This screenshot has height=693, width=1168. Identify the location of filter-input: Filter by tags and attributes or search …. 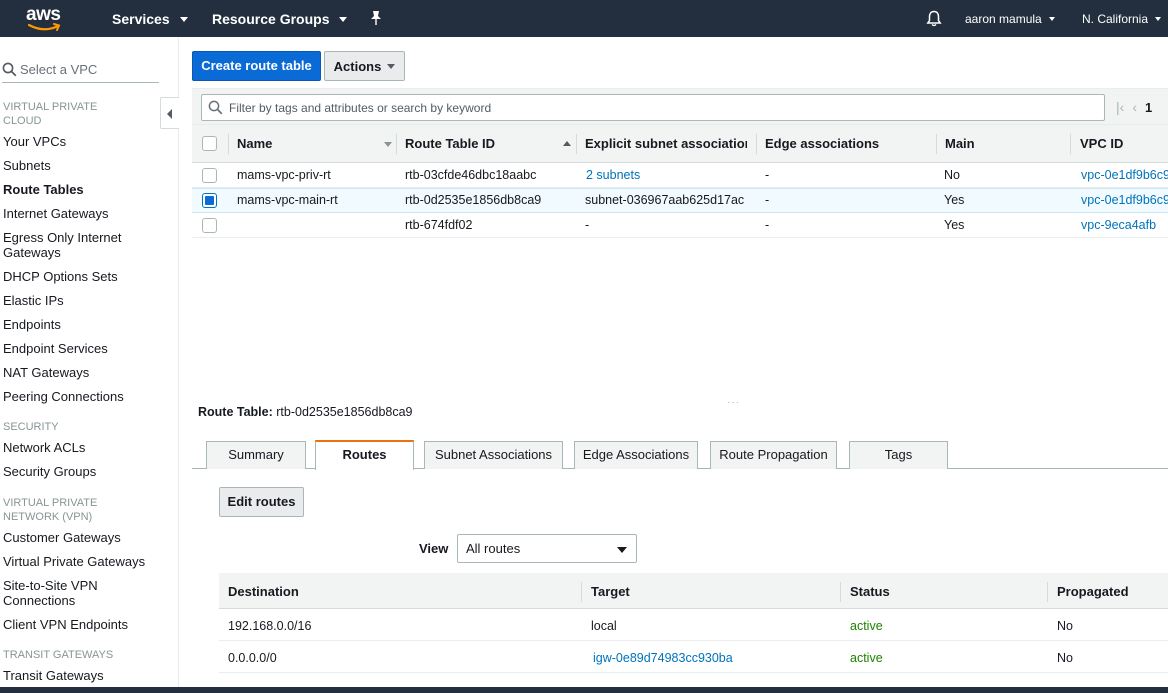
(653, 107).